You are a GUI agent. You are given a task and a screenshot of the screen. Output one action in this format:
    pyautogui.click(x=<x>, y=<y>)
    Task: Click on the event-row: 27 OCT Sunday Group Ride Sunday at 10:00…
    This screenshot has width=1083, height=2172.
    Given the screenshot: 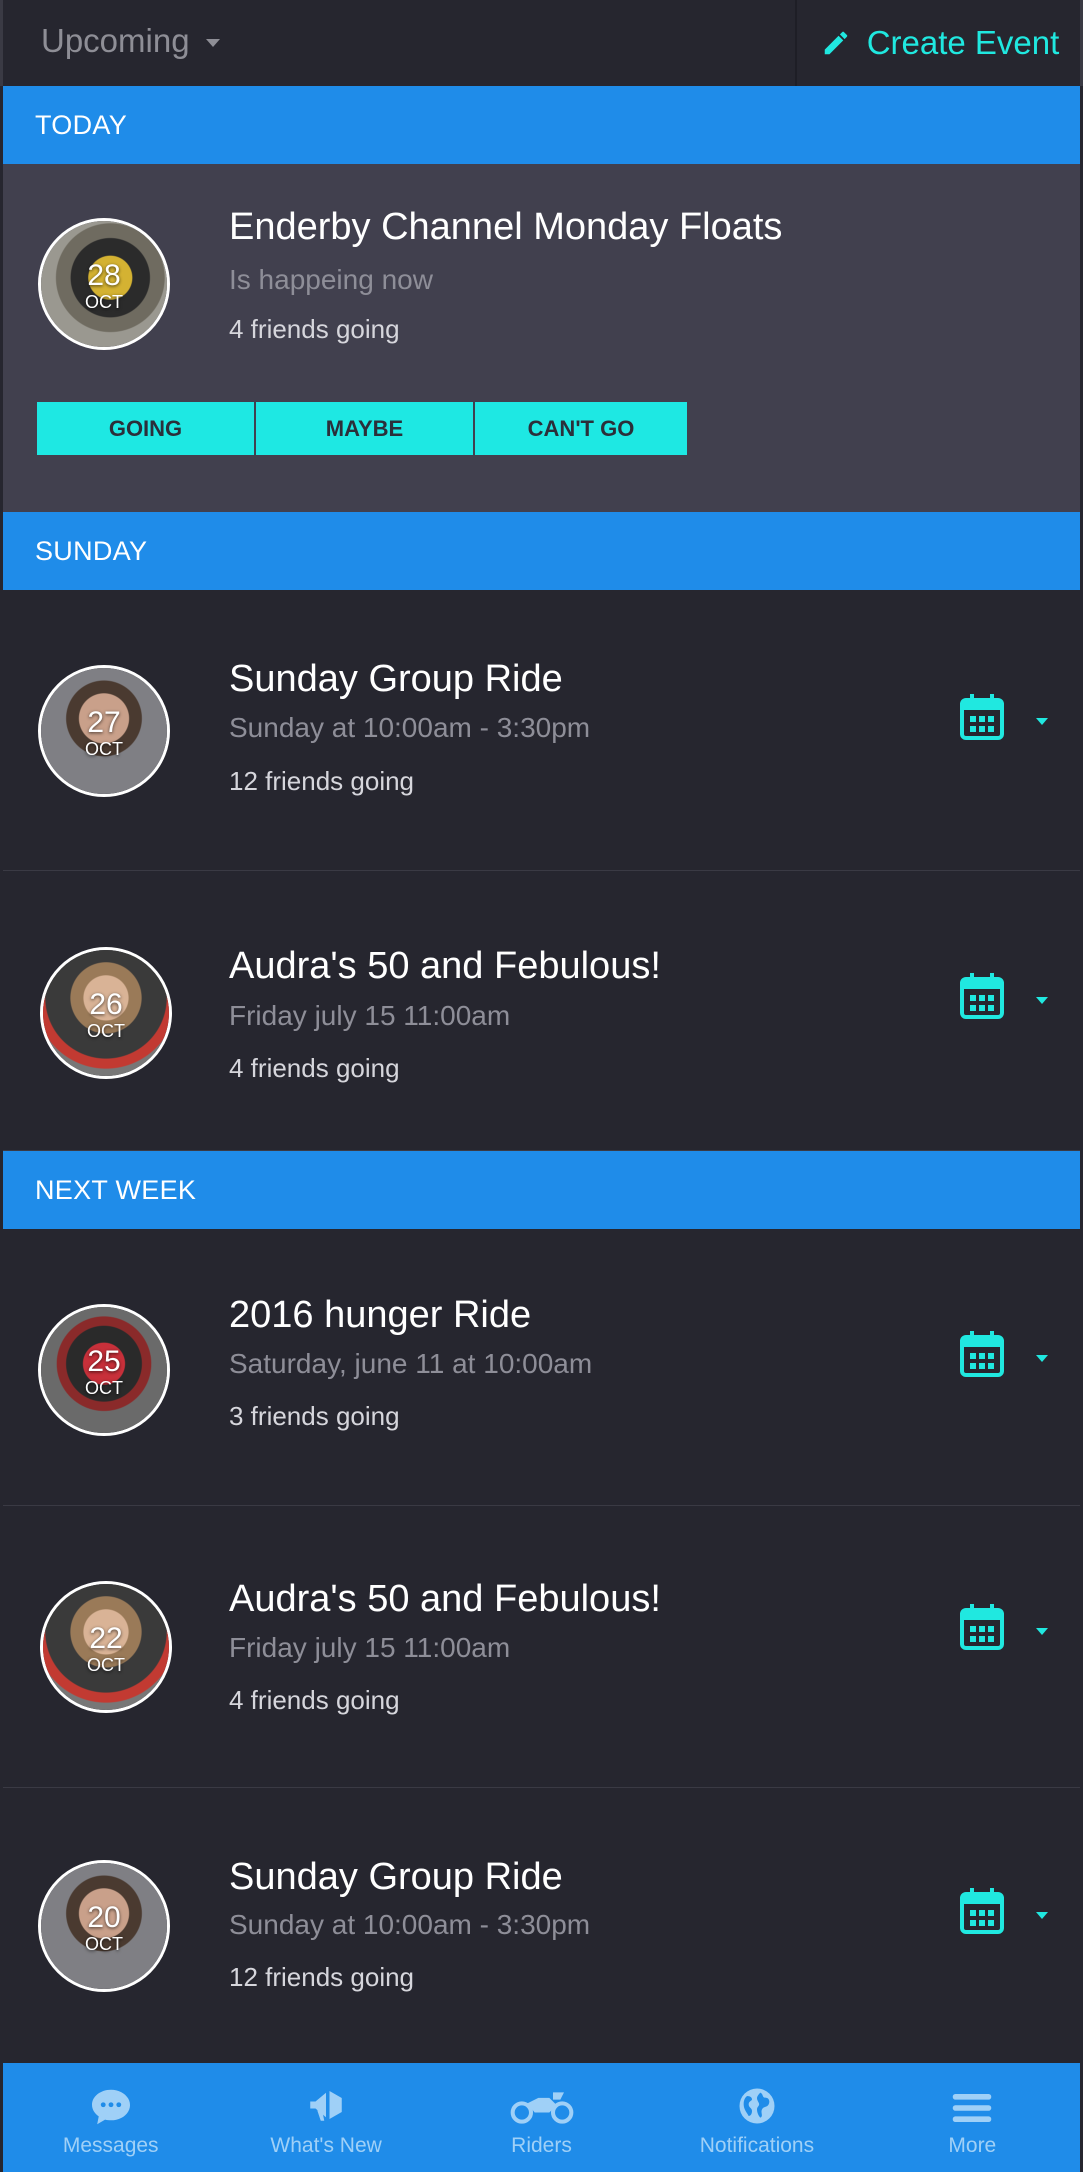 What is the action you would take?
    pyautogui.click(x=541, y=730)
    